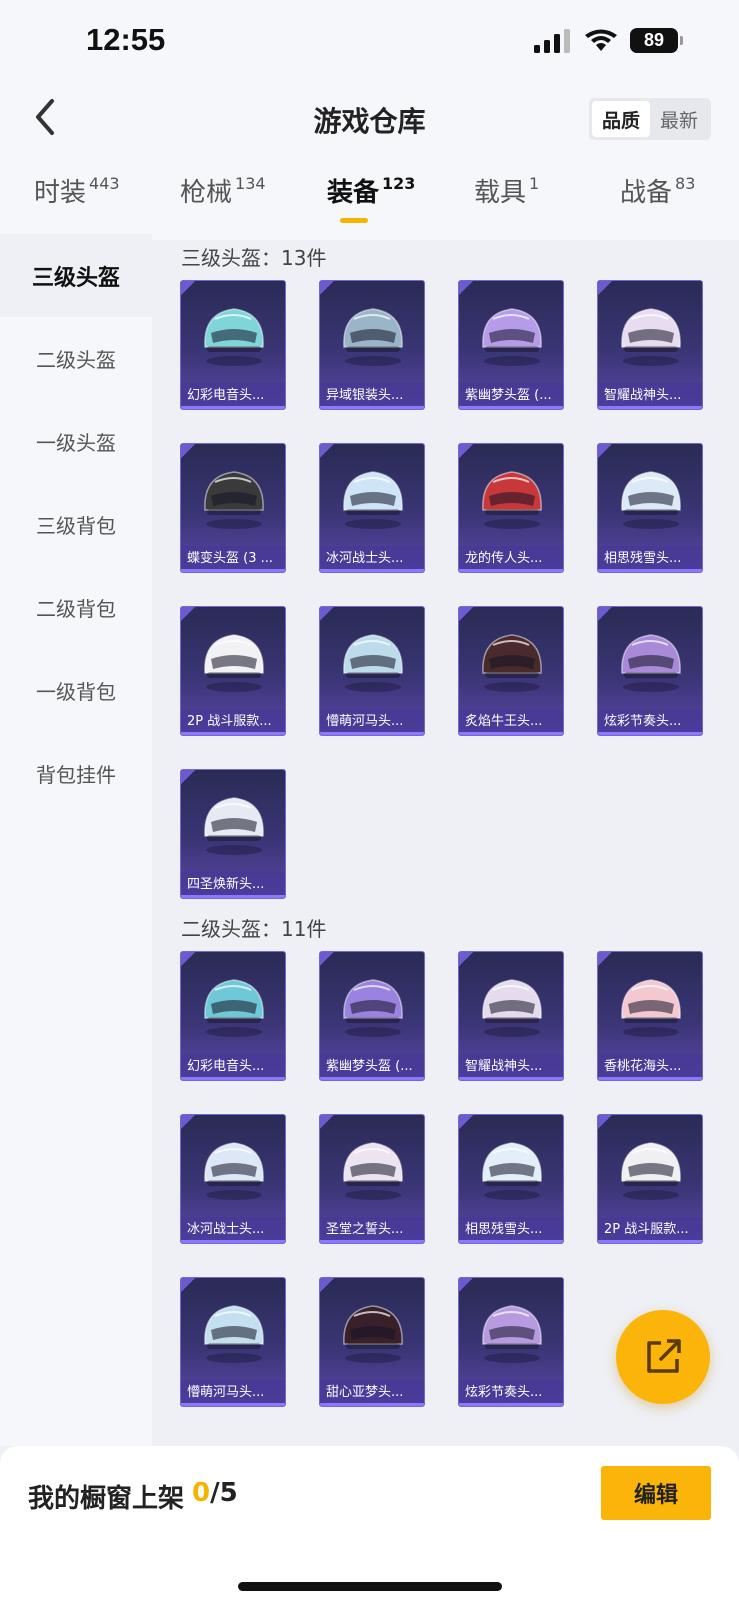 The width and height of the screenshot is (739, 1600). Describe the element at coordinates (224, 1493) in the screenshot. I see `showcase-total-count: /5` at that location.